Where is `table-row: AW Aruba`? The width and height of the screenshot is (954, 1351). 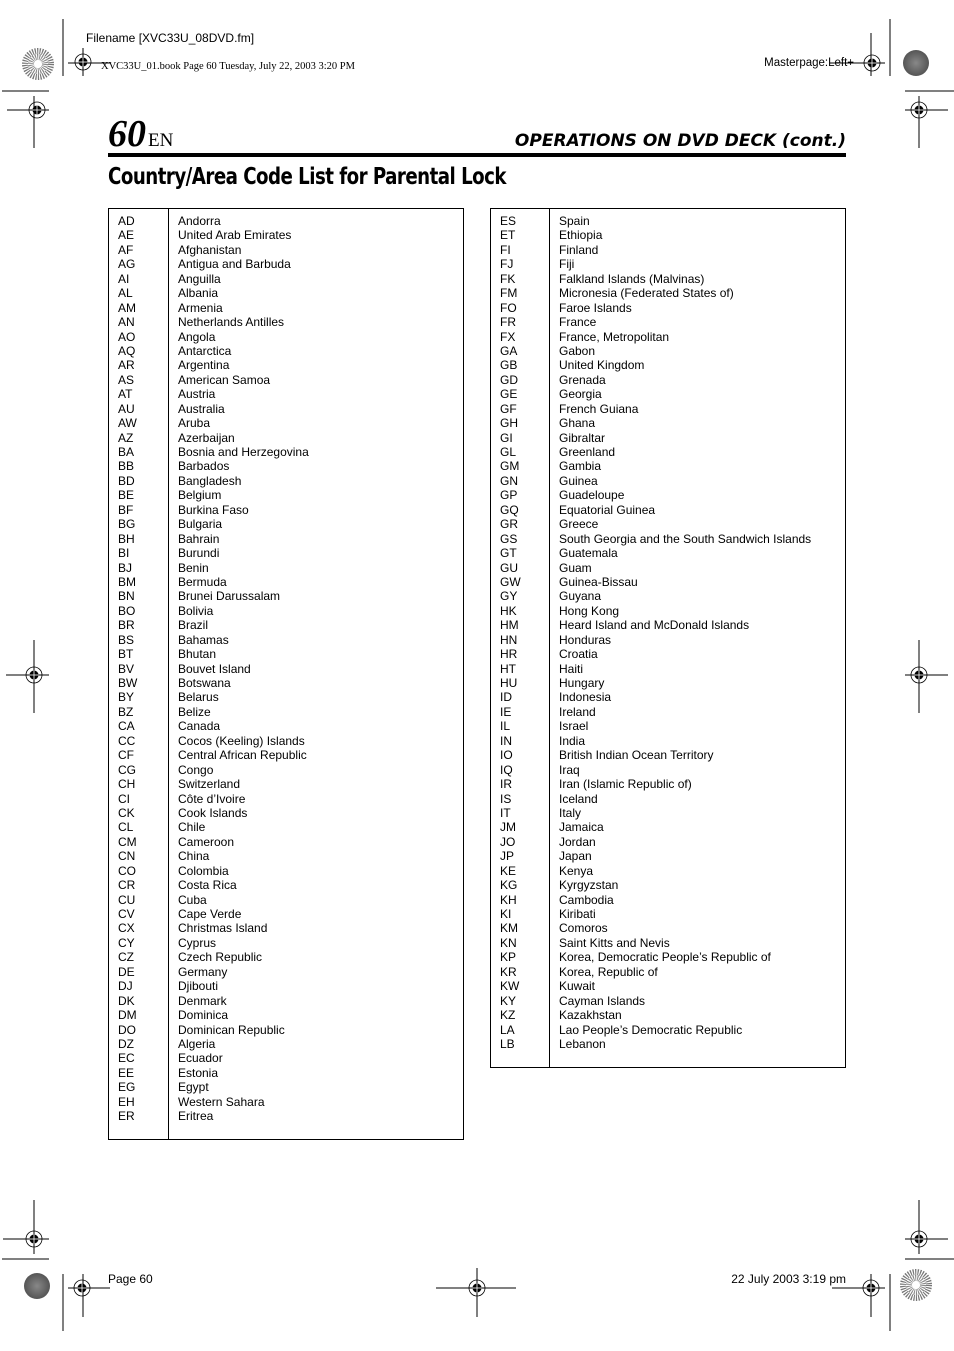
table-row: AW Aruba is located at coordinates (286, 423).